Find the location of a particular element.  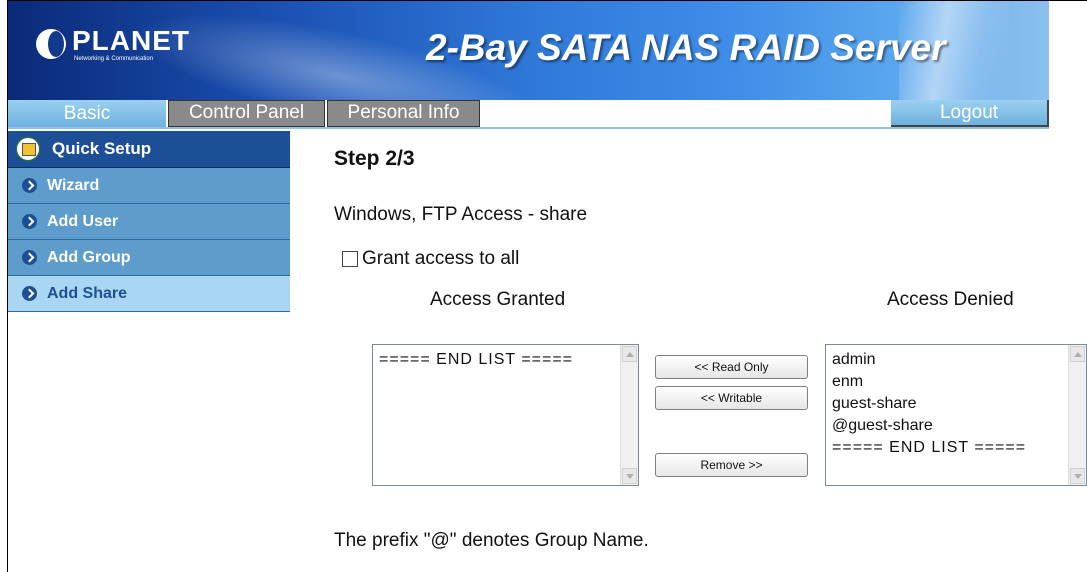

sidebar-header-label: Quick Setup is located at coordinates (102, 148).